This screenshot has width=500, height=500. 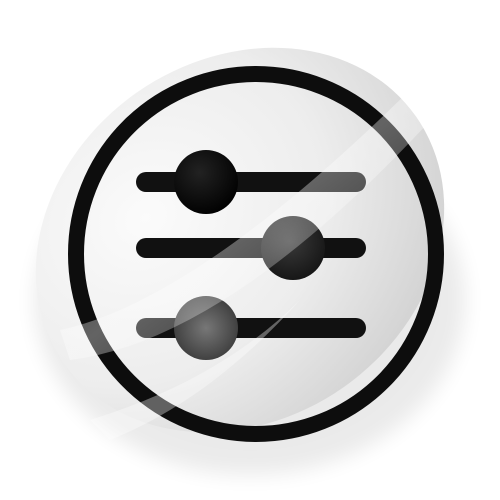 What do you see at coordinates (206, 182) in the screenshot?
I see `slider-top-knob` at bounding box center [206, 182].